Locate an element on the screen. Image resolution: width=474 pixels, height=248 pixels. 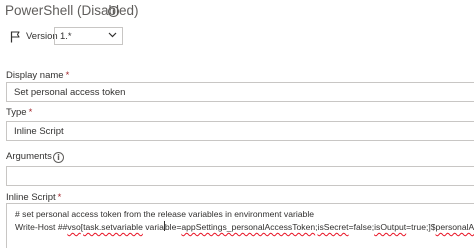
type-value: Inline Script is located at coordinates (39, 131).